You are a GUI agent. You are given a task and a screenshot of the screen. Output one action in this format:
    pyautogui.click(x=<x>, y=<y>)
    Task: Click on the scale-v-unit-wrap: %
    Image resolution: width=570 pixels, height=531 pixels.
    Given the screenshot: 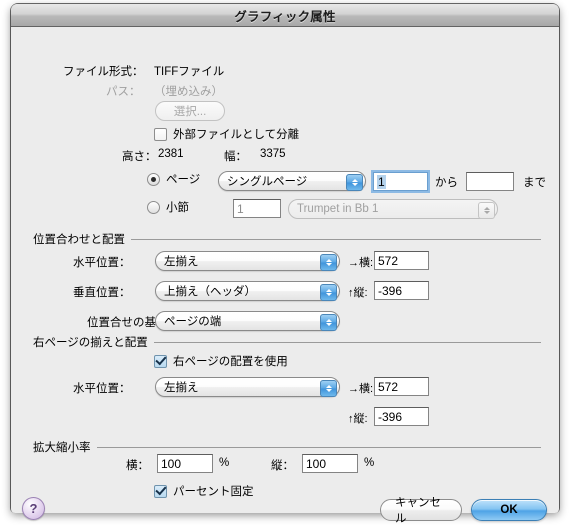 What is the action you would take?
    pyautogui.click(x=369, y=463)
    